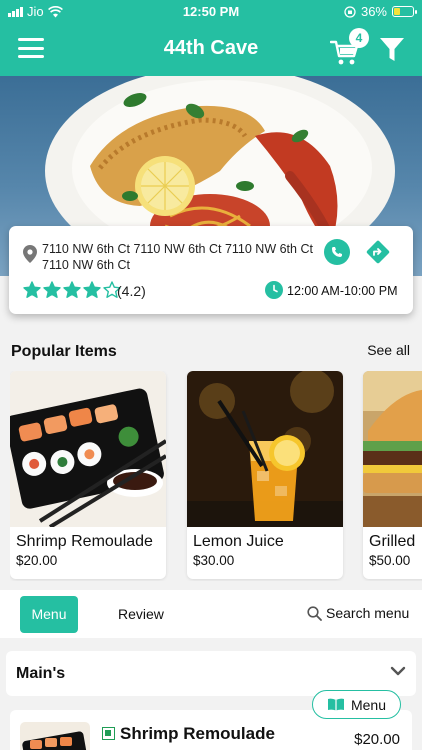 The width and height of the screenshot is (422, 750). What do you see at coordinates (131, 291) in the screenshot?
I see `rating-value: (4.2)` at bounding box center [131, 291].